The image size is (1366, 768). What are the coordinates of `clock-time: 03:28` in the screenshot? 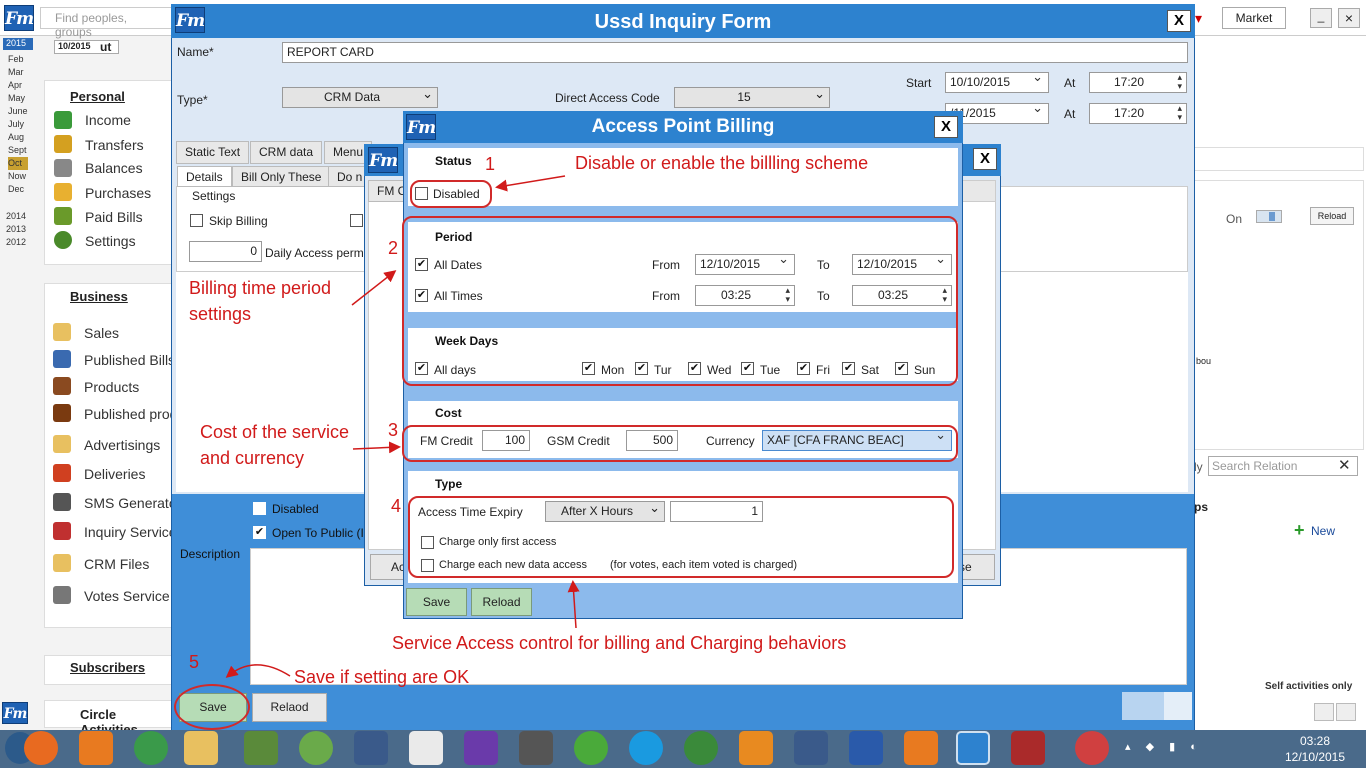 It's located at (1315, 741).